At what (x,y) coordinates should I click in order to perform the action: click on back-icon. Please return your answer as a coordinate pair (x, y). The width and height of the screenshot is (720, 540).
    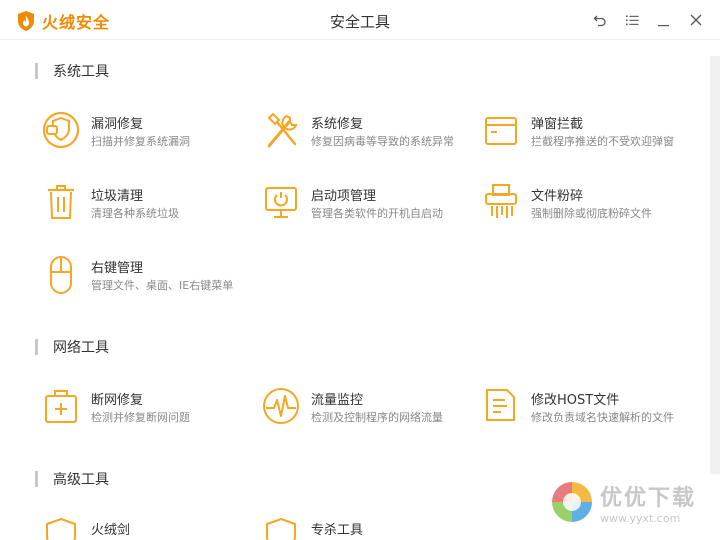
    Looking at the image, I should click on (600, 20).